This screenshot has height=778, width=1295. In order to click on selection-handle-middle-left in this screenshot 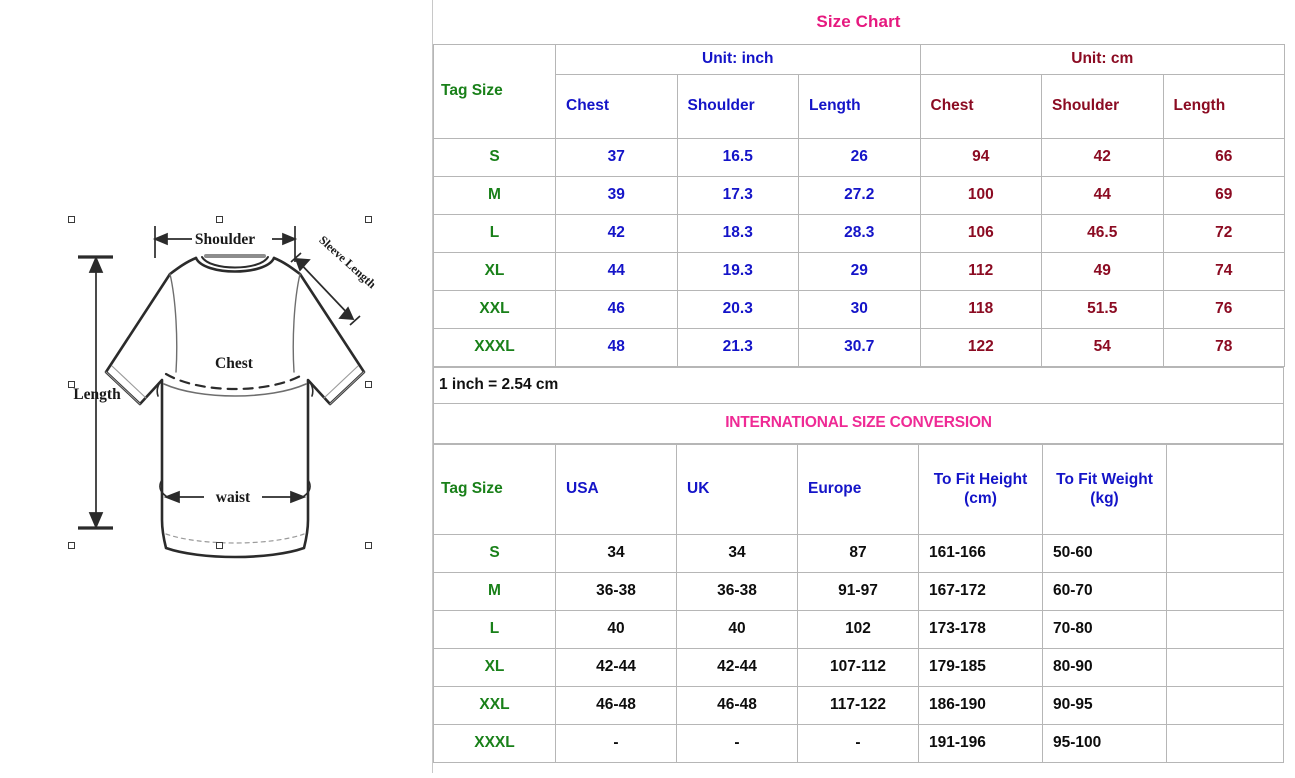, I will do `click(71, 384)`.